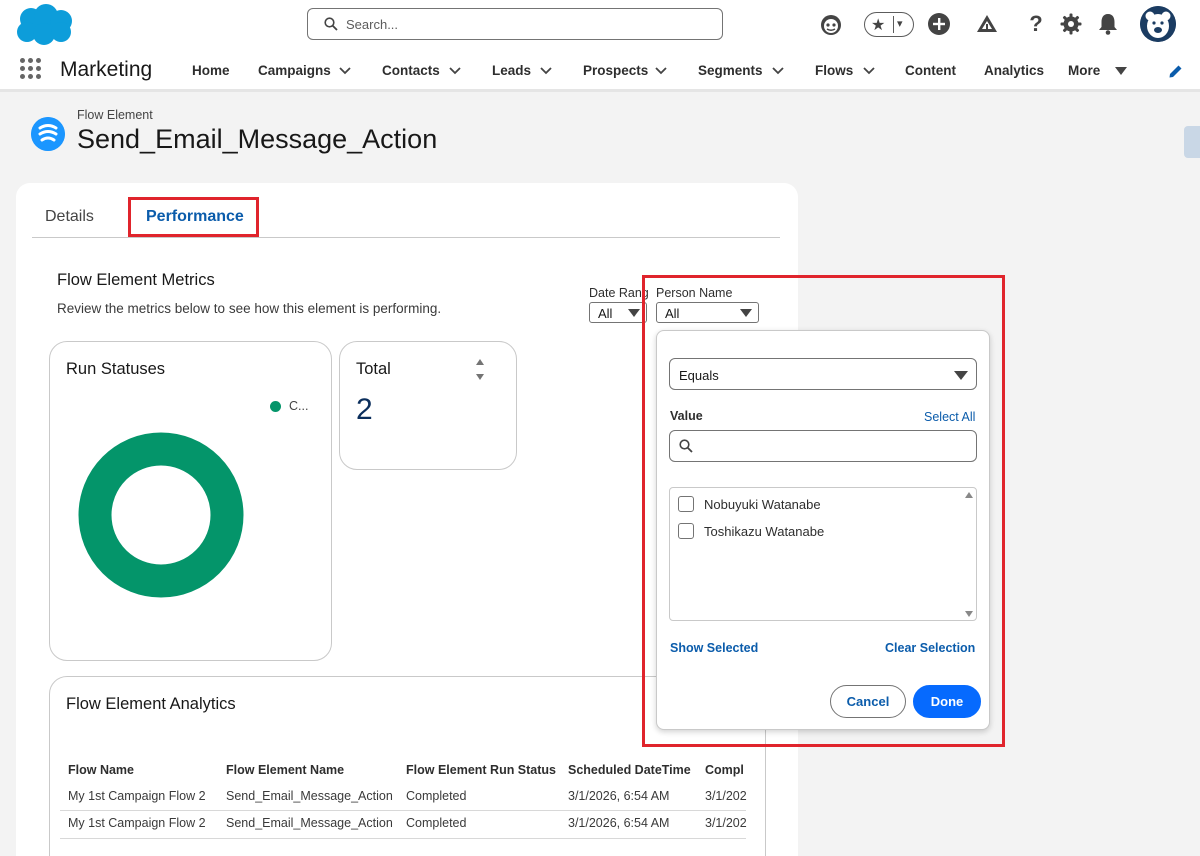 This screenshot has height=856, width=1200. Describe the element at coordinates (151, 704) in the screenshot. I see `analytics-title: Flow Element Analytics` at that location.